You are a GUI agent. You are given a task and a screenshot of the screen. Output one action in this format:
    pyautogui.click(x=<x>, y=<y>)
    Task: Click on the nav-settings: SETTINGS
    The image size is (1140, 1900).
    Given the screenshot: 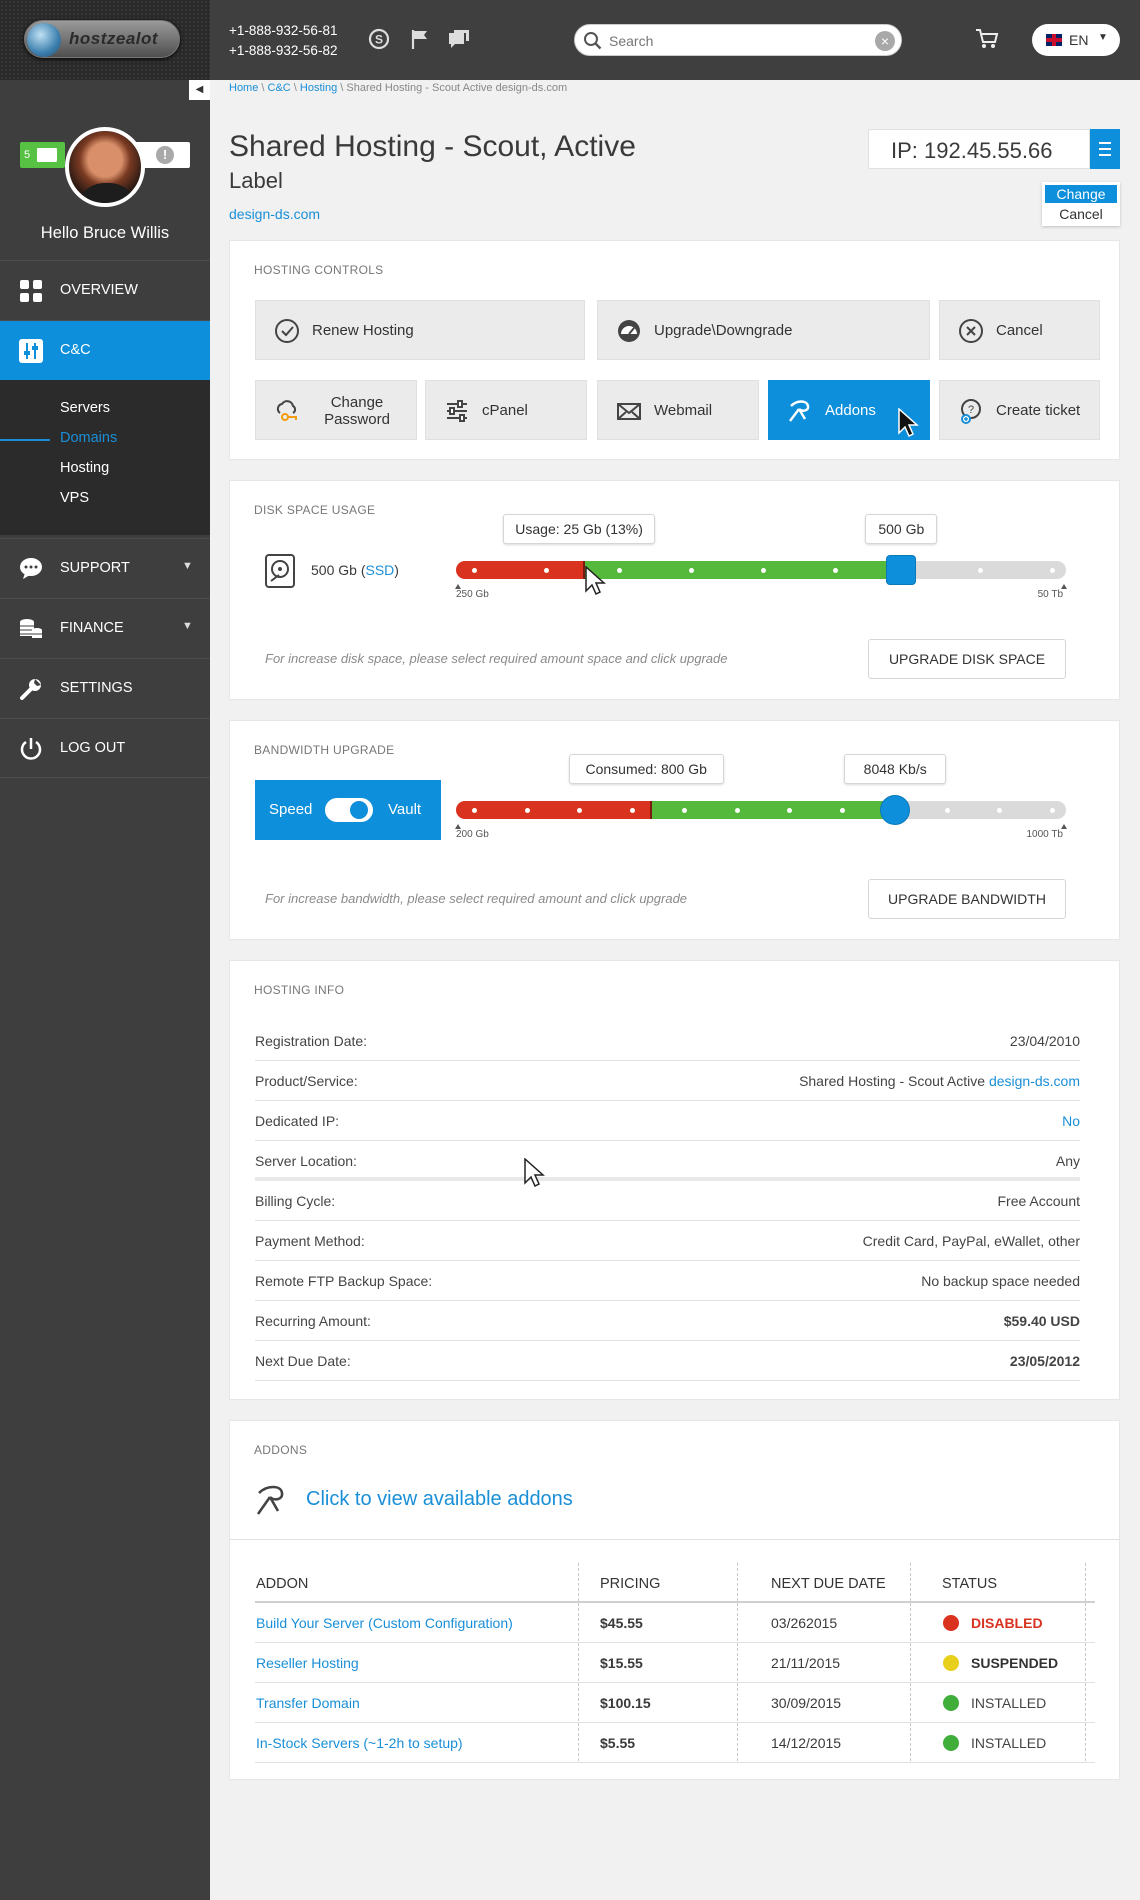 What is the action you would take?
    pyautogui.click(x=105, y=688)
    